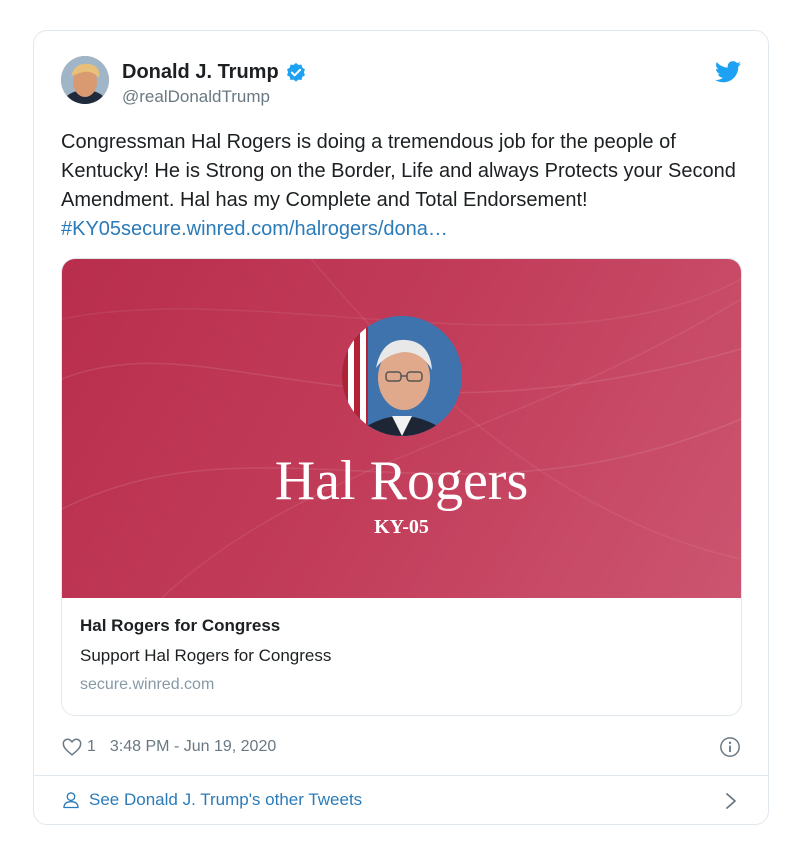 The height and width of the screenshot is (859, 800). What do you see at coordinates (71, 800) in the screenshot?
I see `person-icon` at bounding box center [71, 800].